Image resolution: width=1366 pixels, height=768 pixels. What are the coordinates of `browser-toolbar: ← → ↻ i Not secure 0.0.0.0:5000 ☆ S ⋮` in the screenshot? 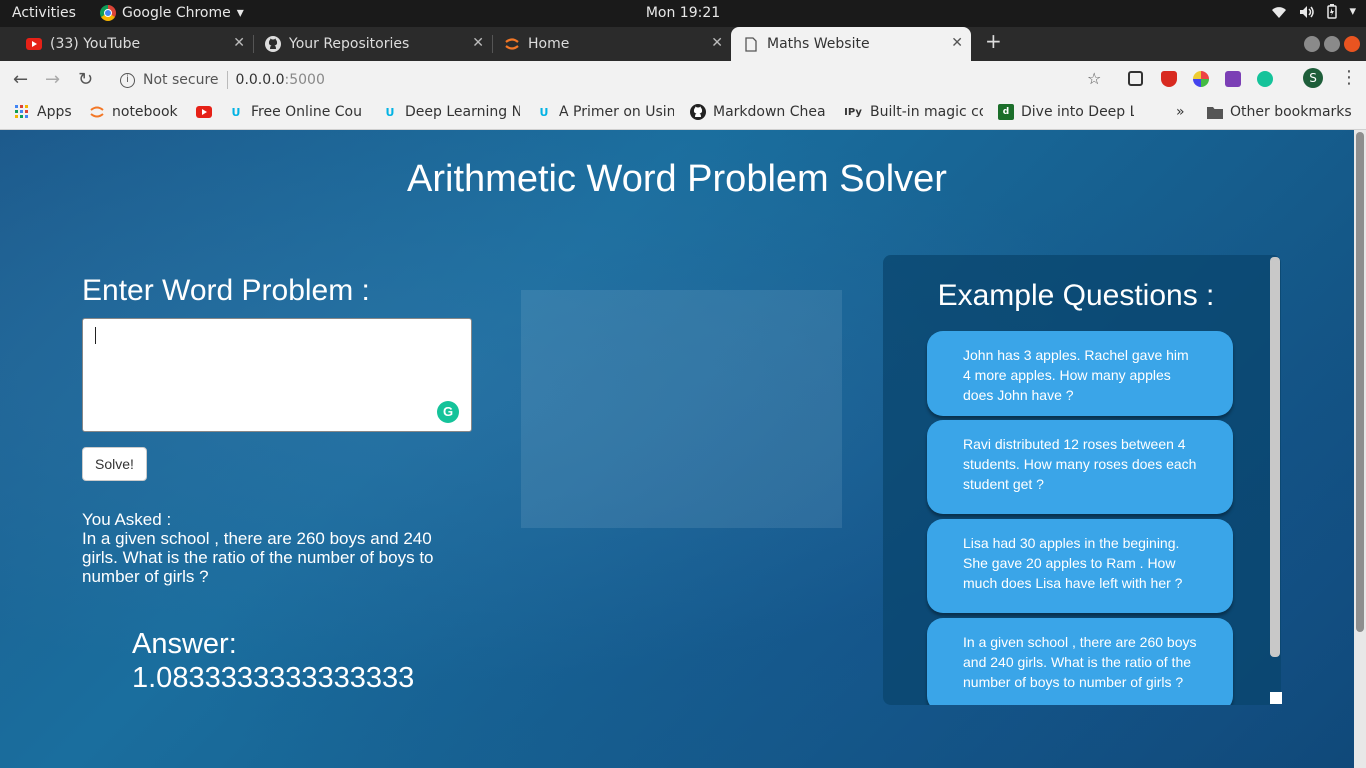 It's located at (683, 79).